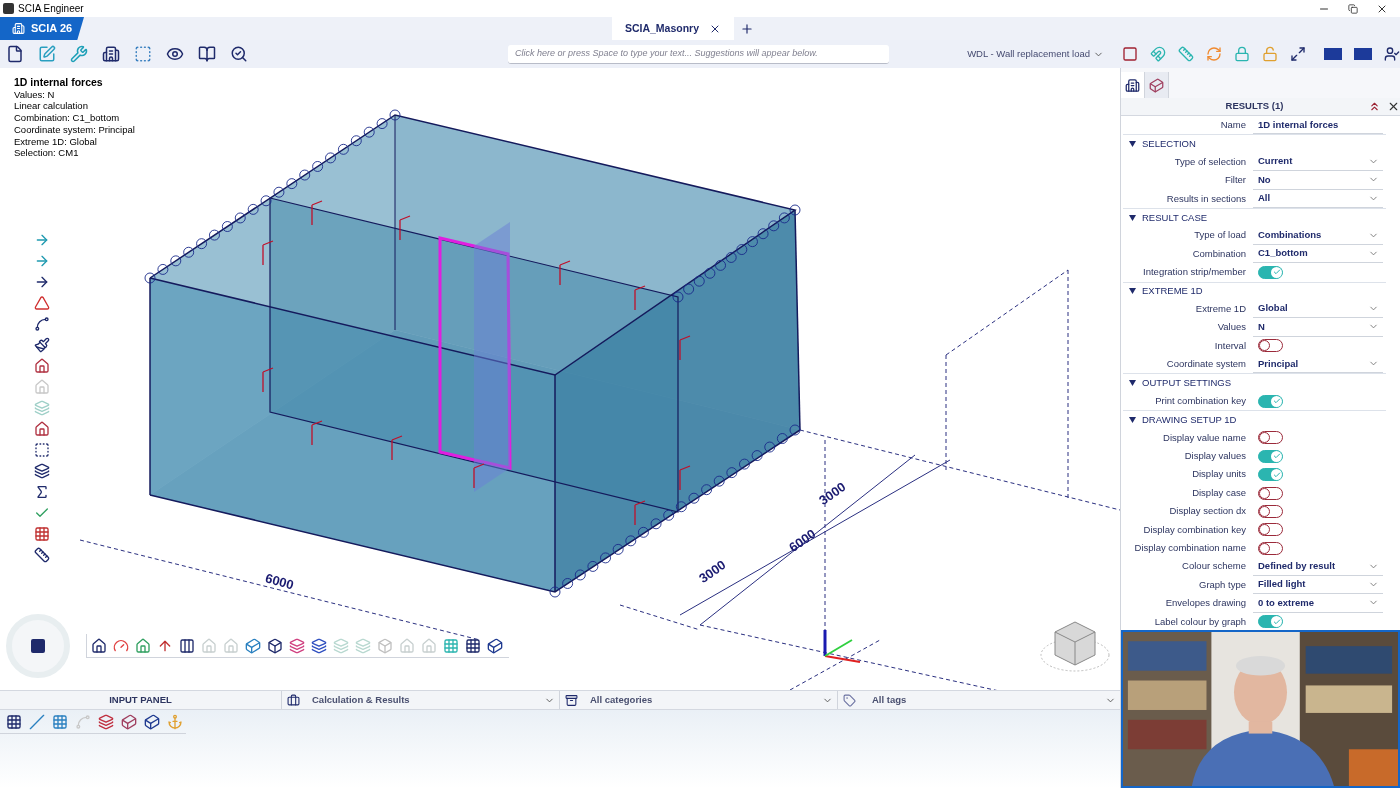 Image resolution: width=1400 pixels, height=788 pixels. I want to click on tools-icon, so click(79, 54).